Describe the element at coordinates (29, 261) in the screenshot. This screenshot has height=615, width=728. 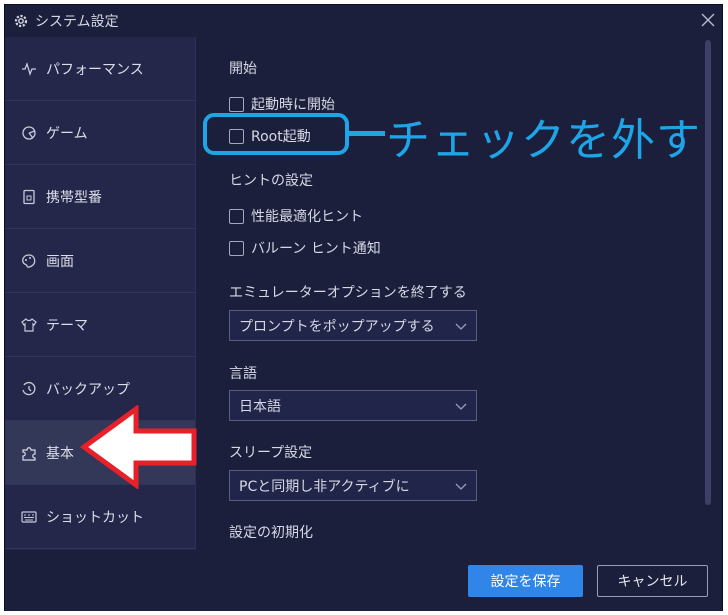
I see `palette-icon` at that location.